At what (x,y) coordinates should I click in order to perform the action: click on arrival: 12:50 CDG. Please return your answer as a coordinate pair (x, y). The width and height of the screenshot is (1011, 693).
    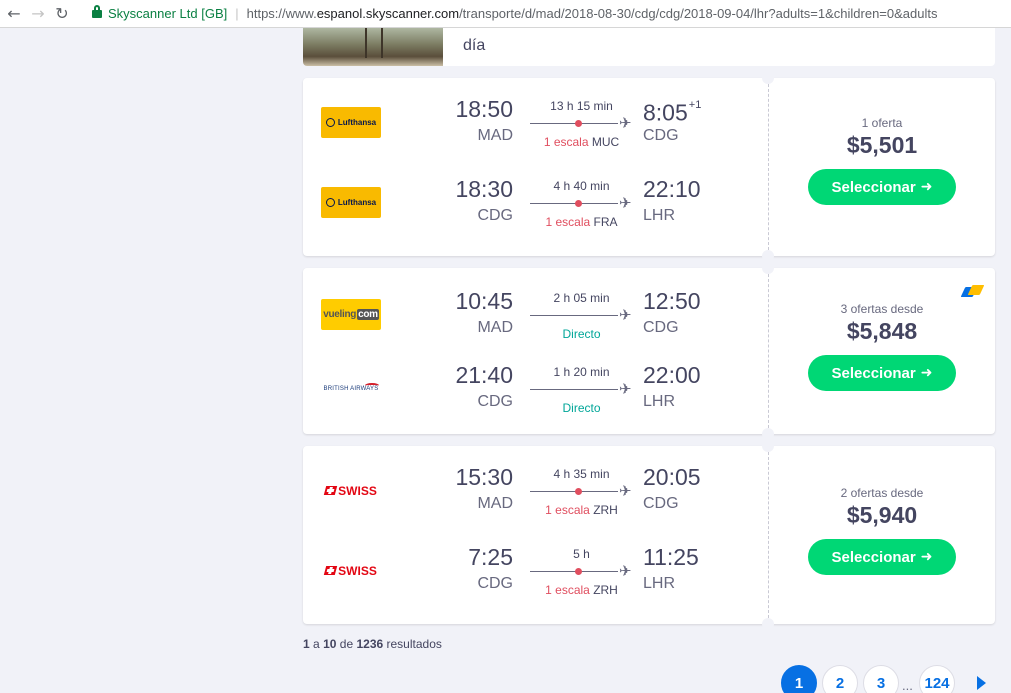
    Looking at the image, I should click on (678, 313).